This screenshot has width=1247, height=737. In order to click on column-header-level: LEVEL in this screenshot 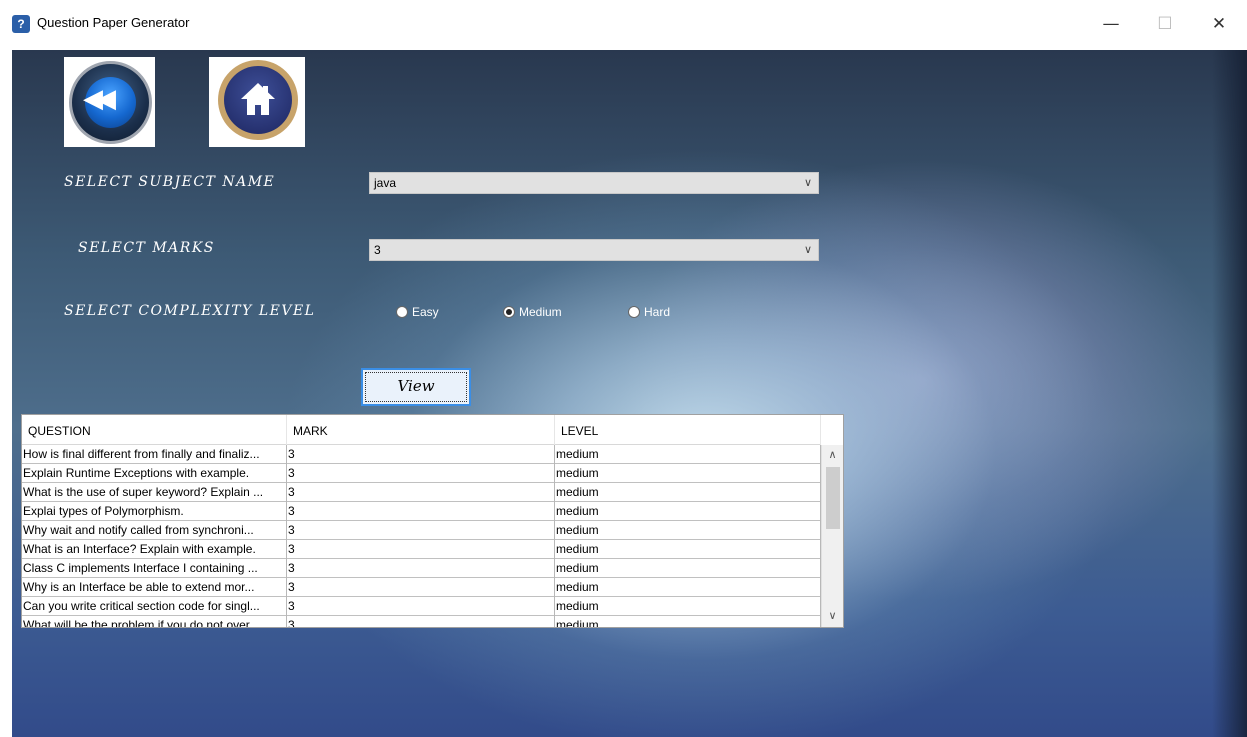, I will do `click(688, 430)`.